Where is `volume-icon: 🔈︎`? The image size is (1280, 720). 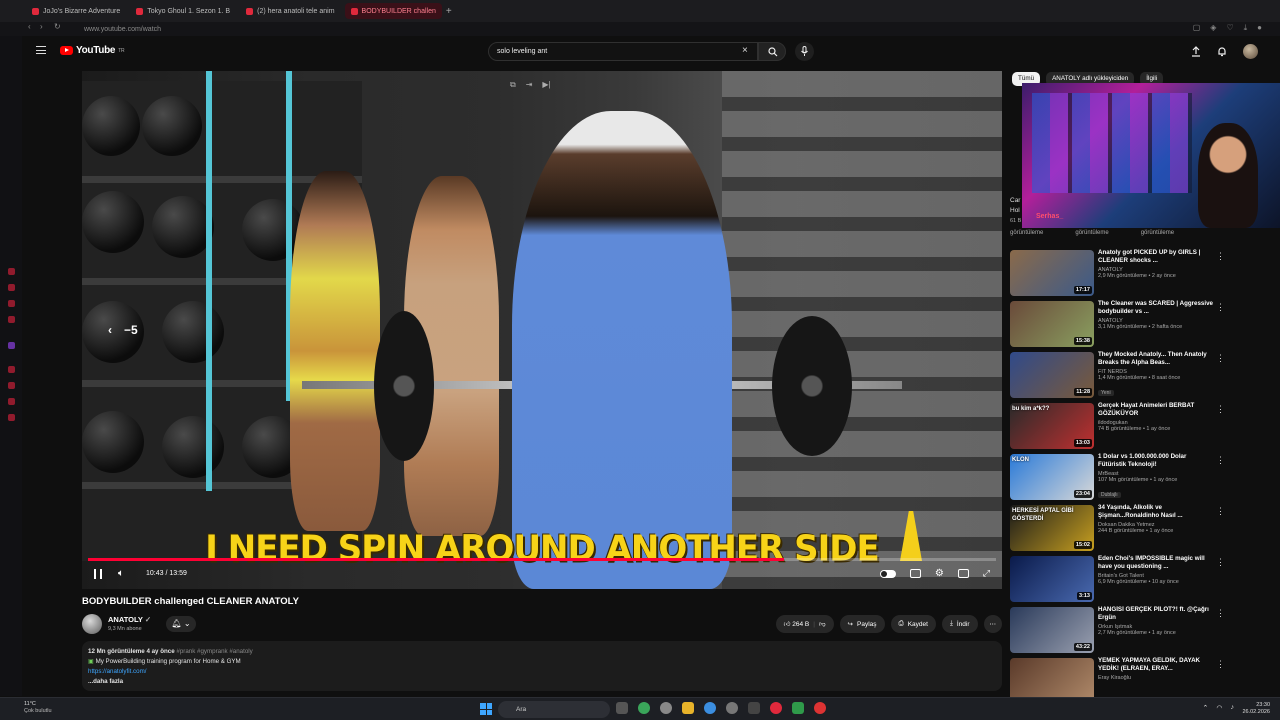
volume-icon: 🔈︎ is located at coordinates (121, 573).